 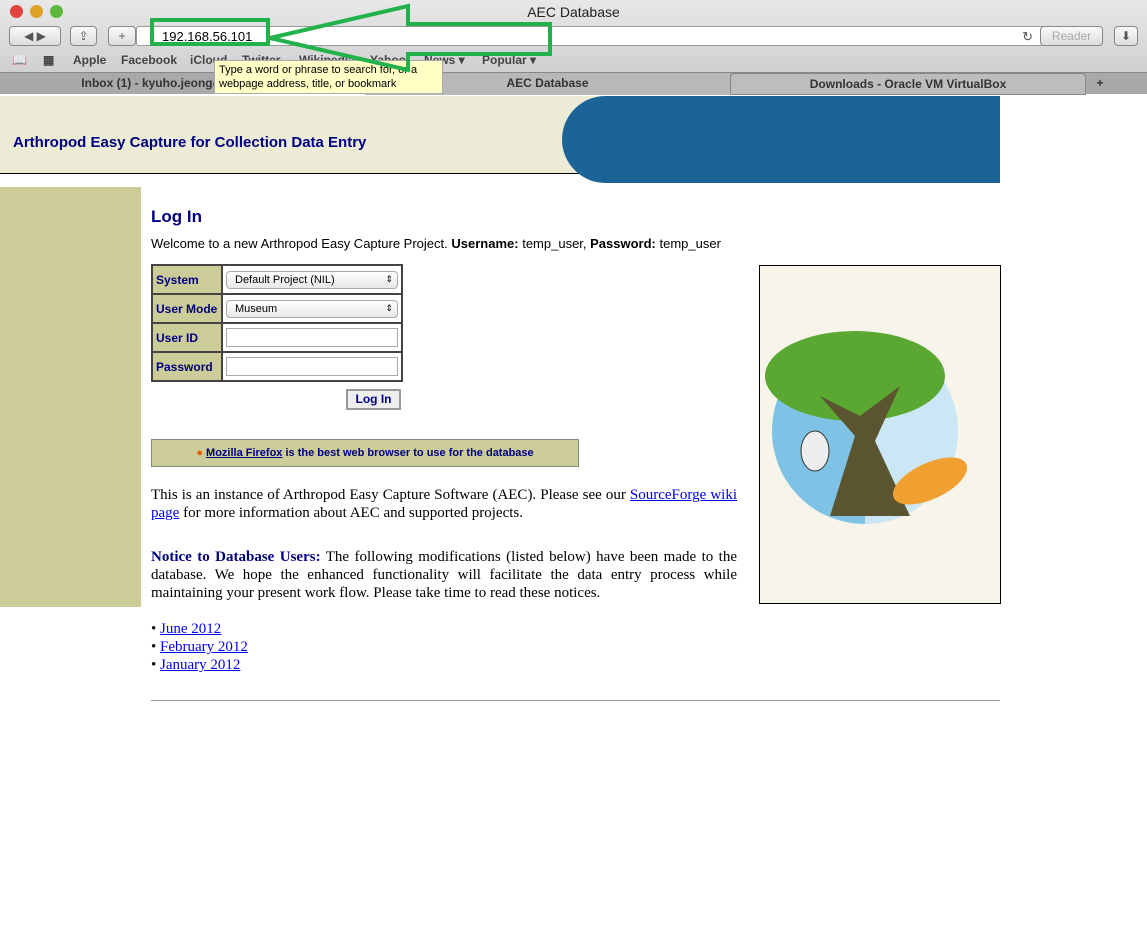 What do you see at coordinates (312, 279) in the screenshot?
I see `system-select: Default Project (NIL)` at bounding box center [312, 279].